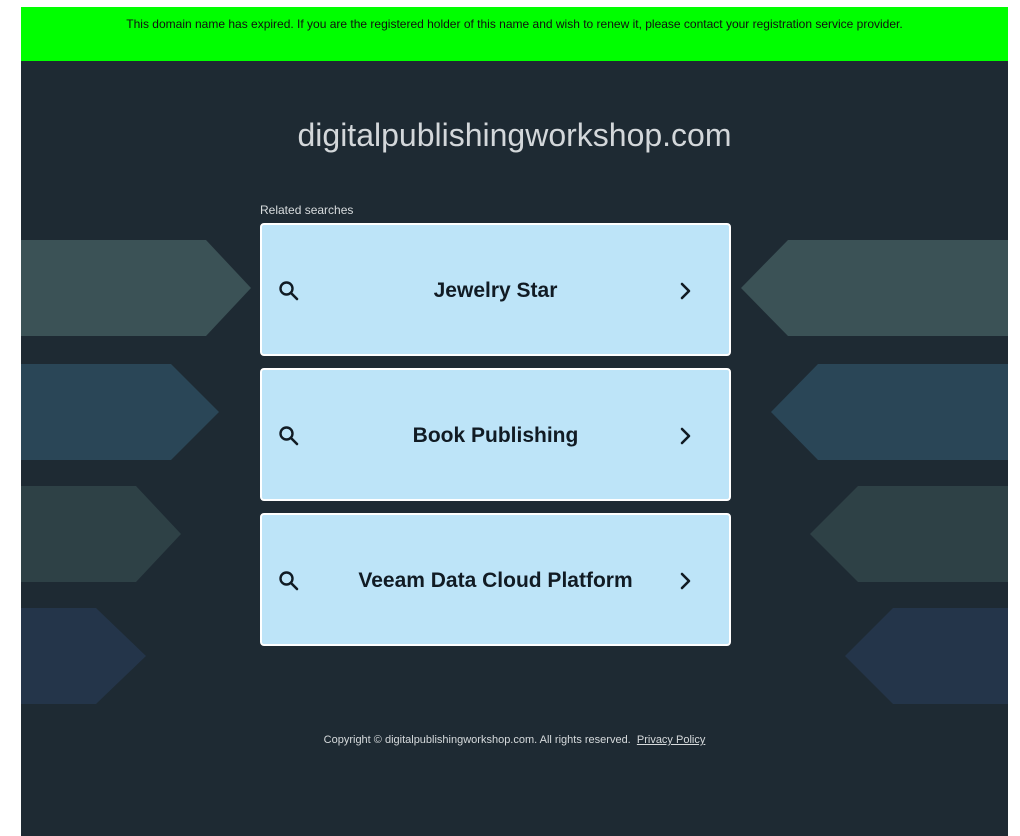 Image resolution: width=1020 pixels, height=836 pixels. I want to click on related-search-label: Jewelry Star, so click(495, 290).